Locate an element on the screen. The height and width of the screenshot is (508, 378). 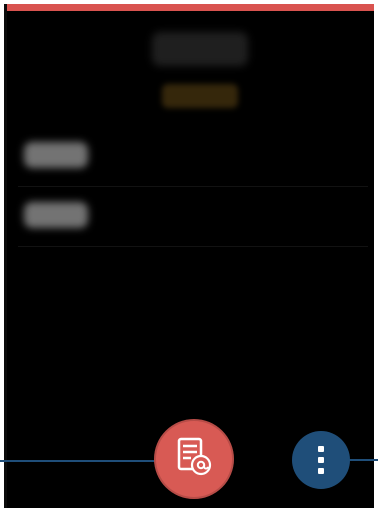
document-email-icon is located at coordinates (194, 459).